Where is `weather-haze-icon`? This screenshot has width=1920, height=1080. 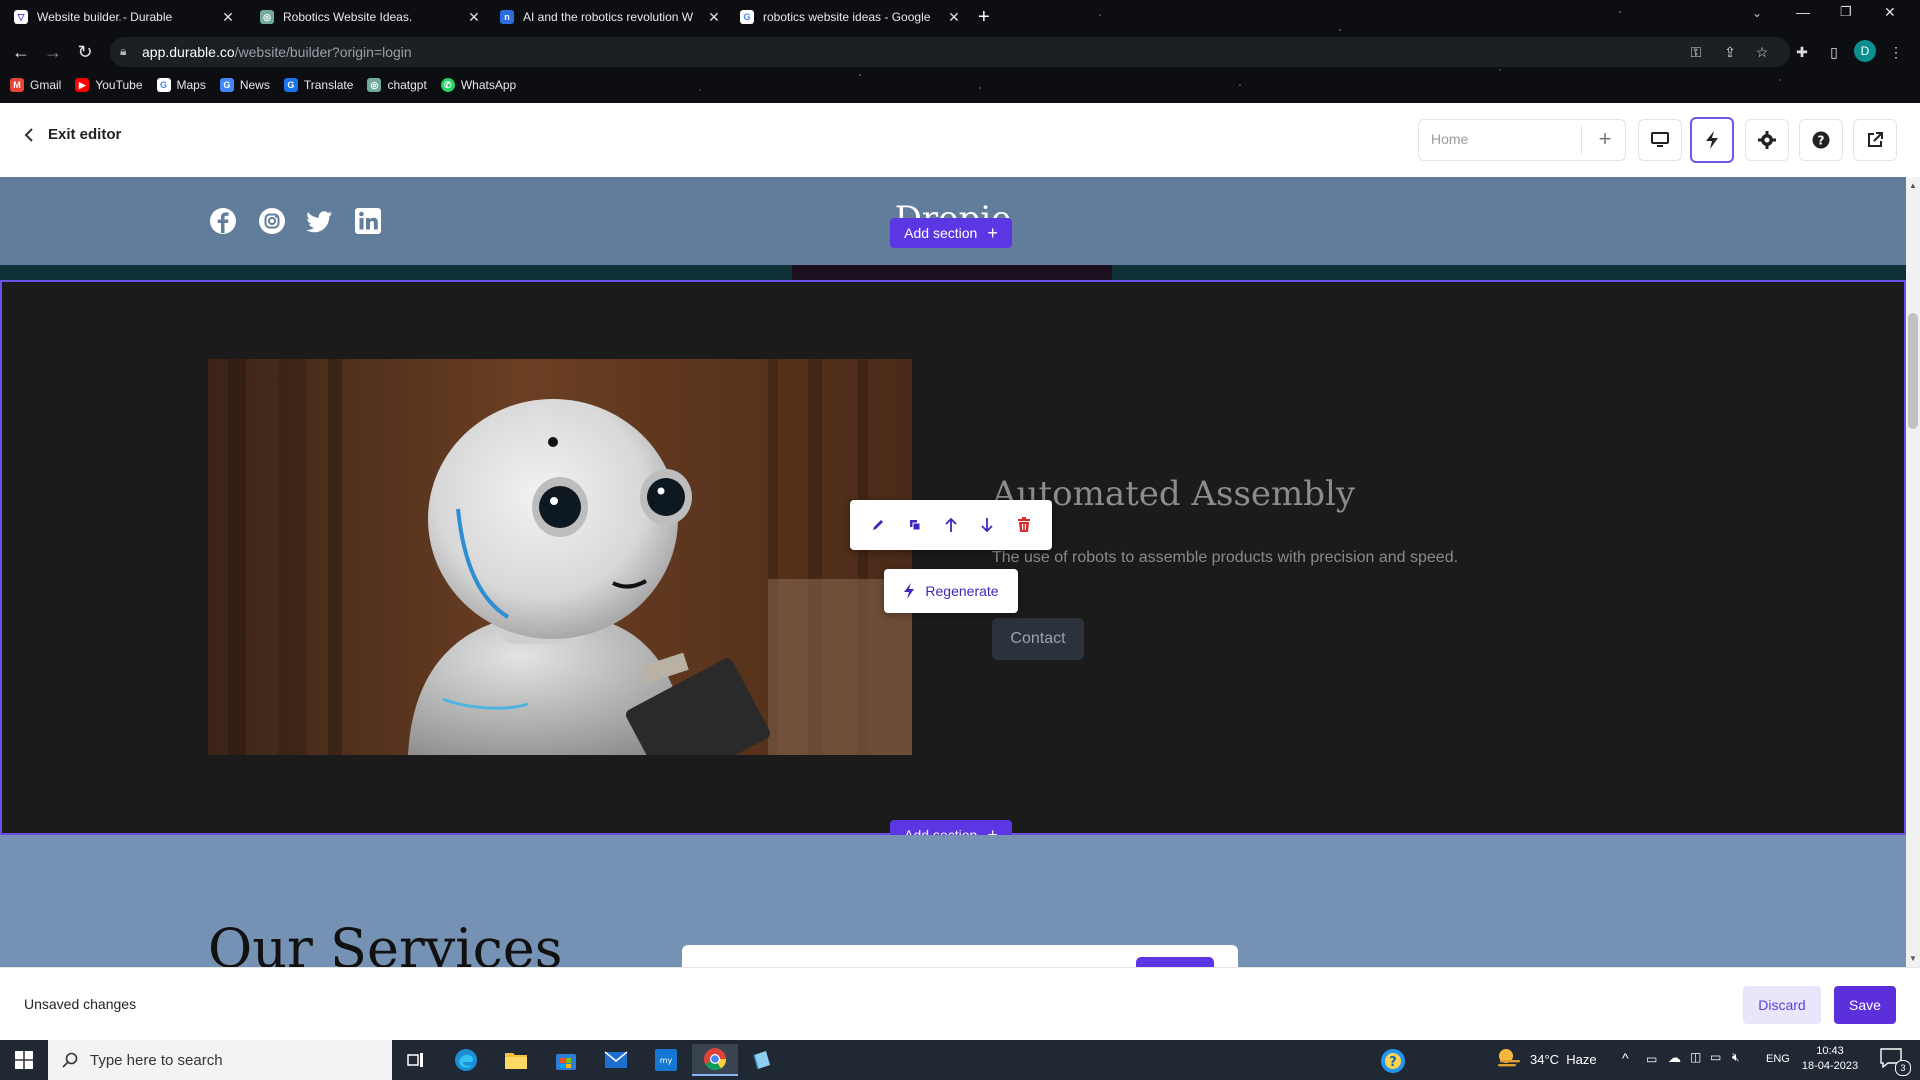 weather-haze-icon is located at coordinates (1509, 1059).